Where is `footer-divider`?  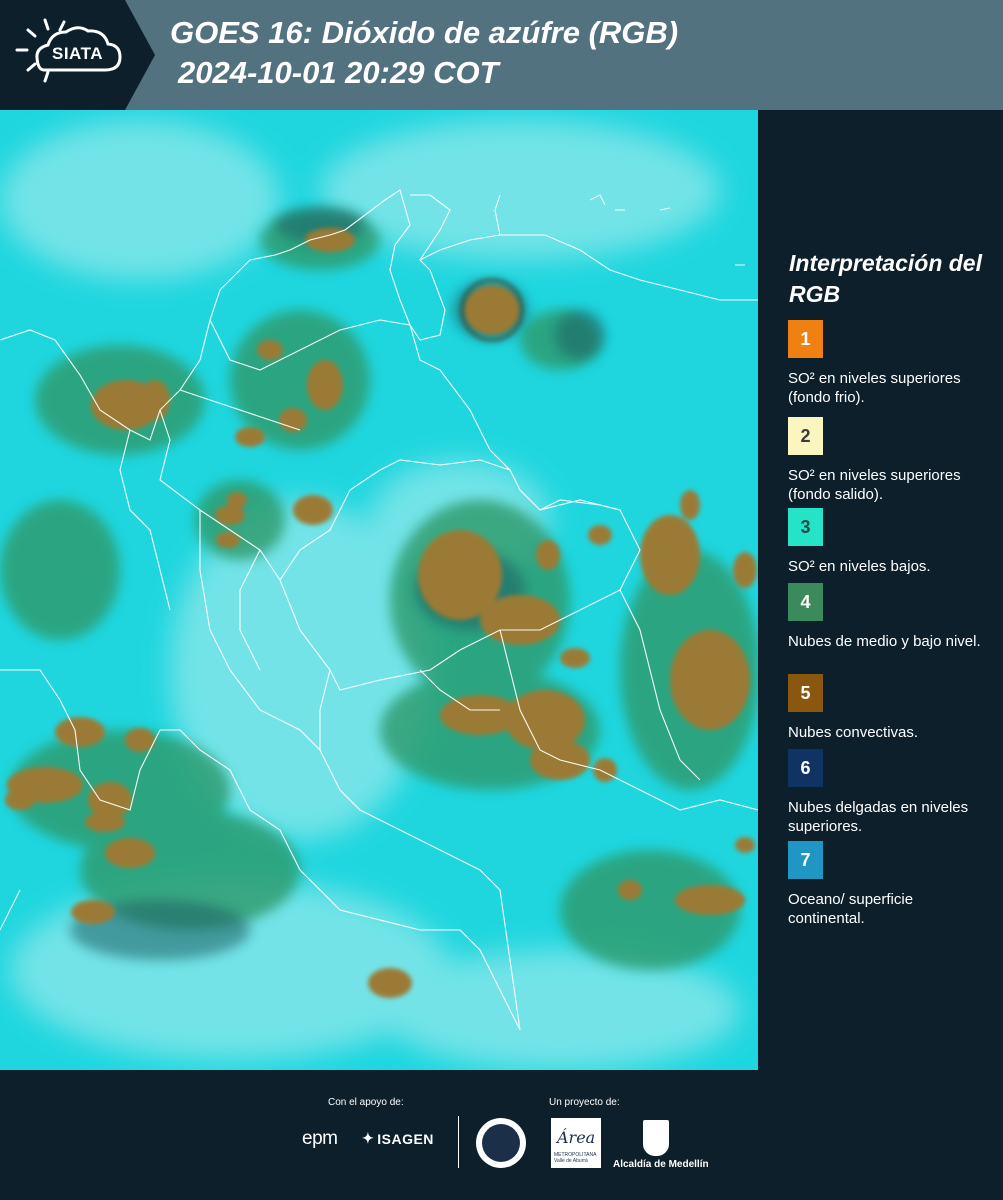 footer-divider is located at coordinates (458, 1142).